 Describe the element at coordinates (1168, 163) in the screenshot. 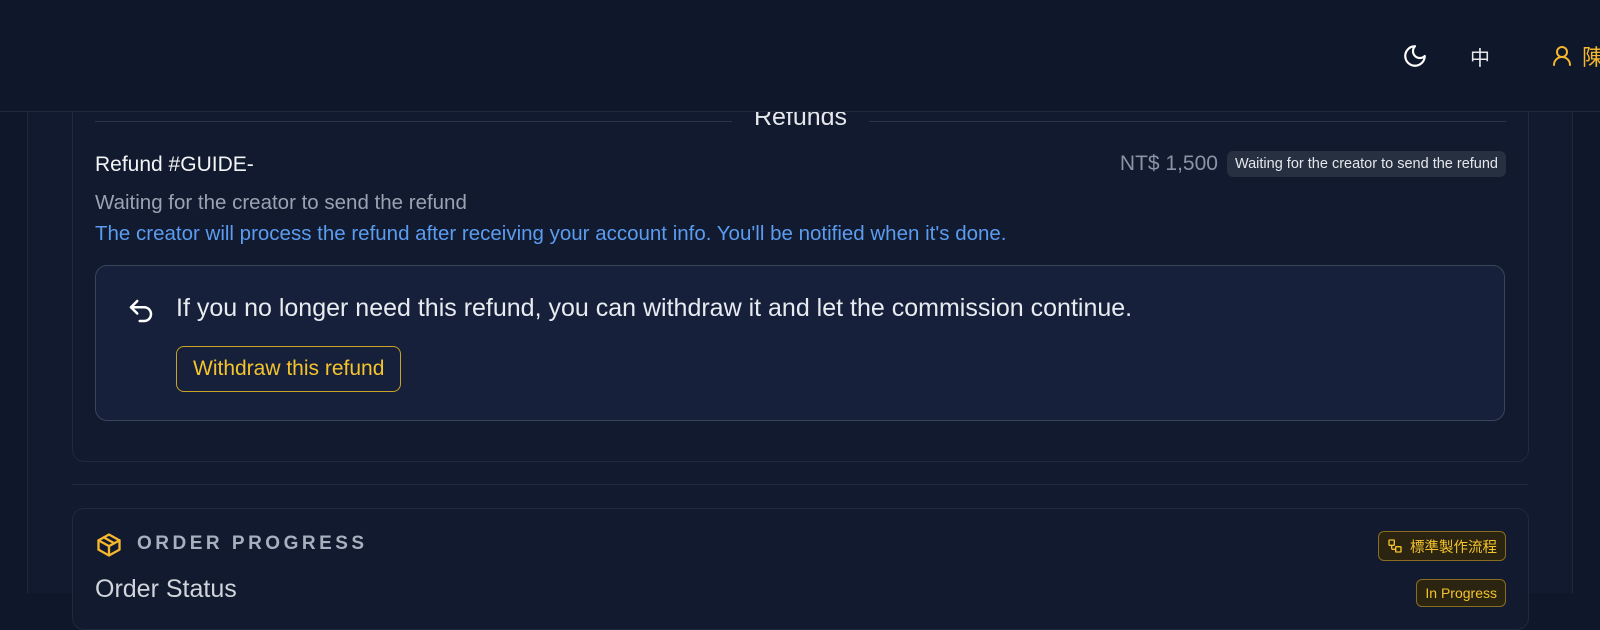

I see `refund-amount: NT$ 1,500` at that location.